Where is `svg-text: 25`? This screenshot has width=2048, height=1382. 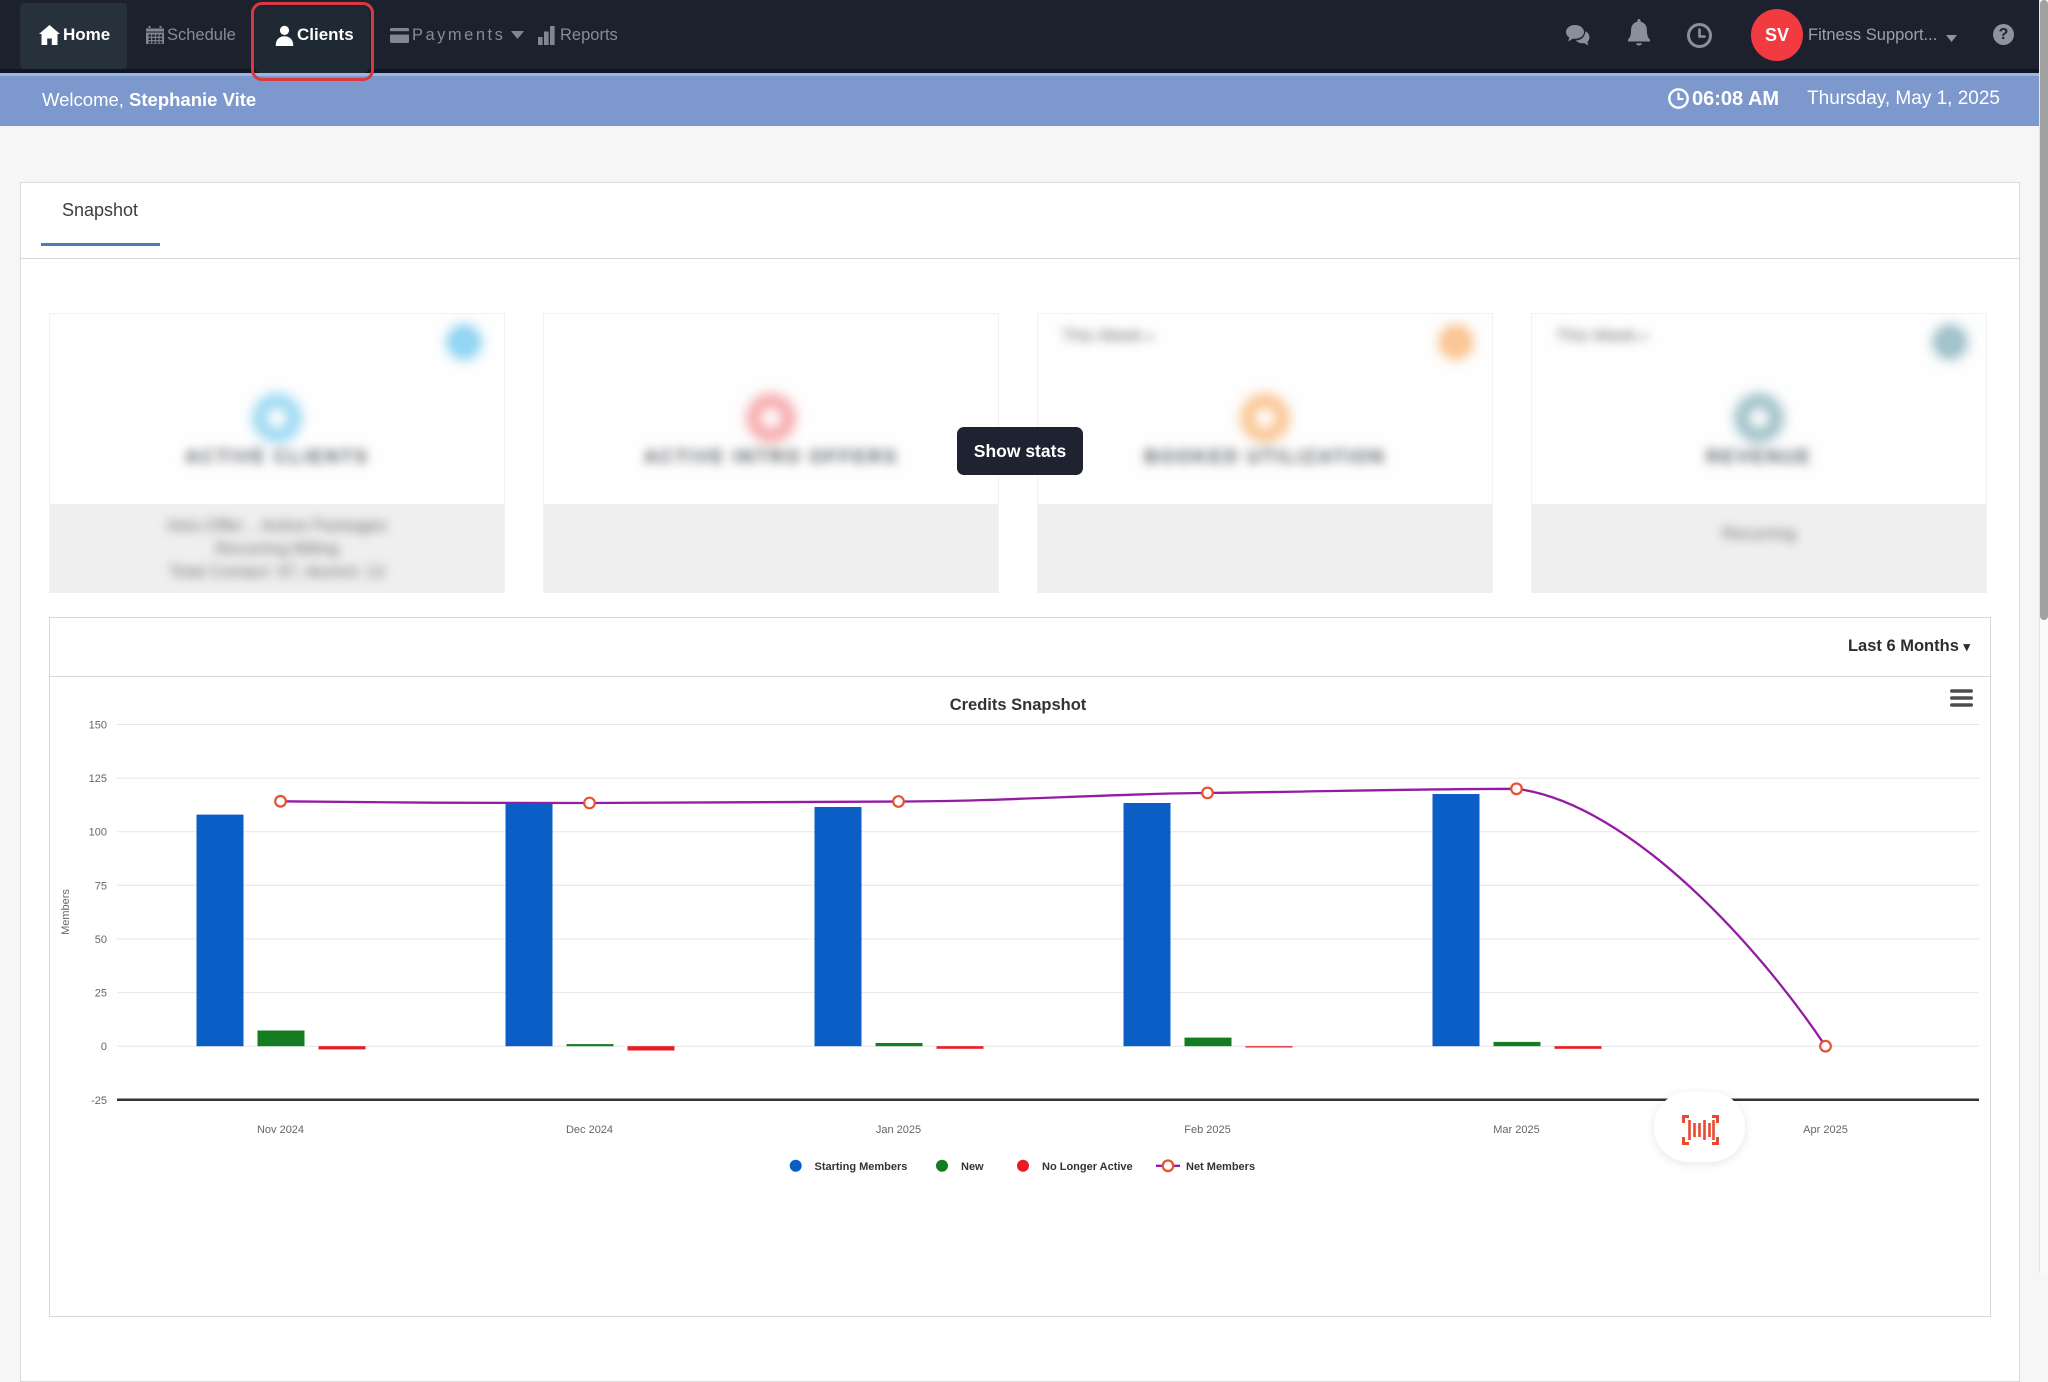 svg-text: 25 is located at coordinates (101, 994).